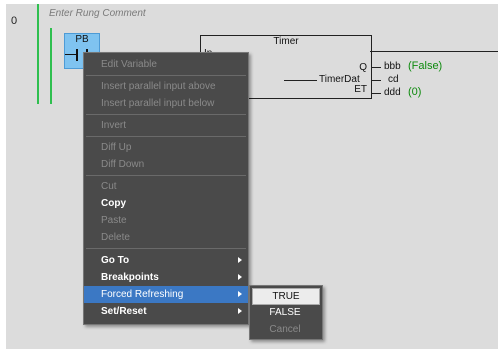 This screenshot has width=498, height=354. Describe the element at coordinates (77, 55) in the screenshot. I see `contact-bar-left` at that location.